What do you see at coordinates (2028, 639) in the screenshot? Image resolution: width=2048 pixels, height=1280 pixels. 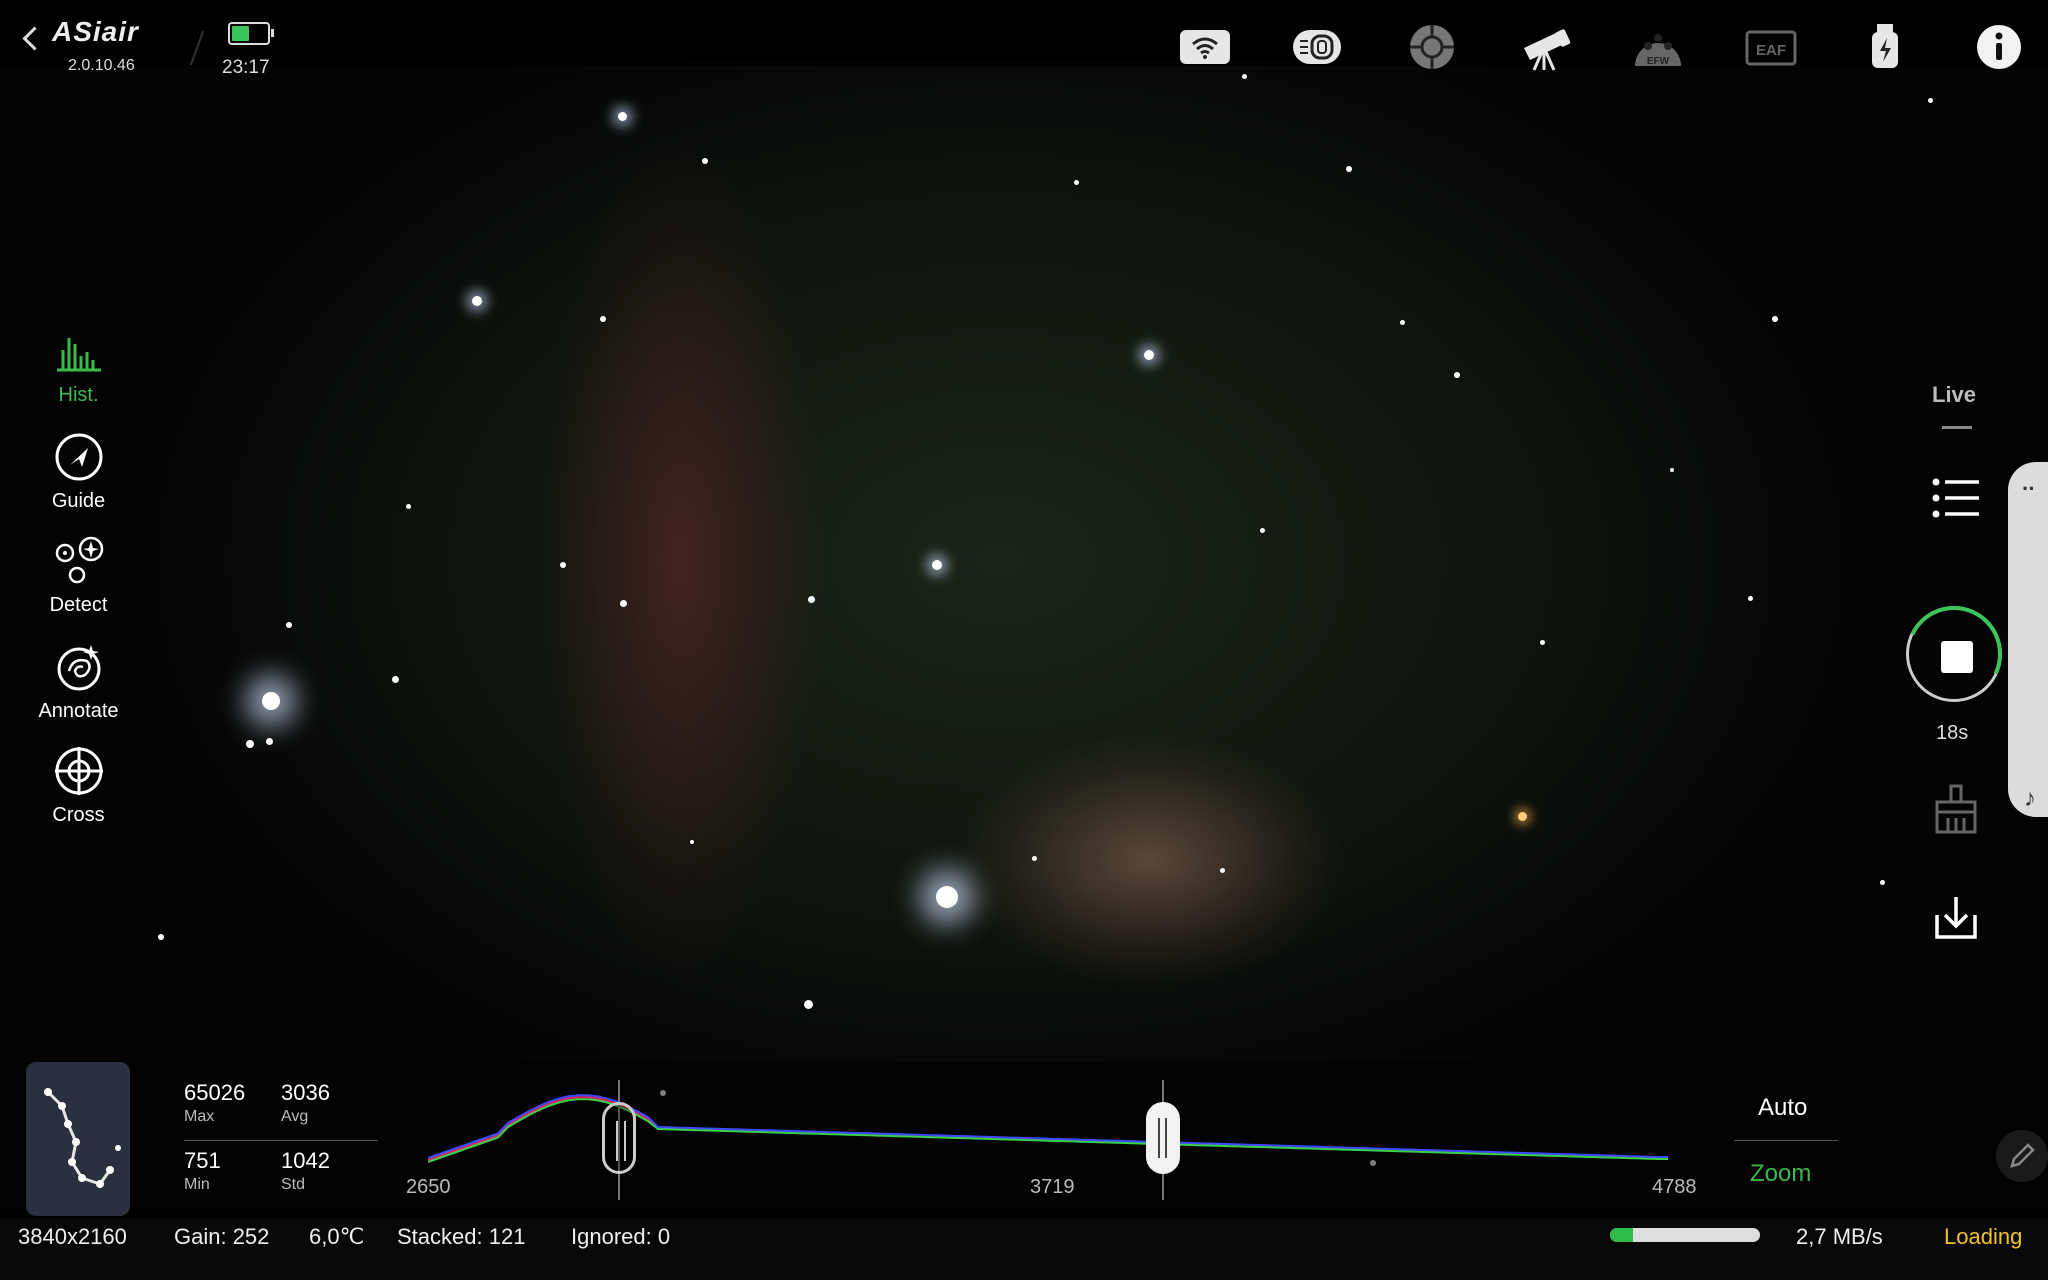 I see `side-drawer-handle: ·· ♪` at bounding box center [2028, 639].